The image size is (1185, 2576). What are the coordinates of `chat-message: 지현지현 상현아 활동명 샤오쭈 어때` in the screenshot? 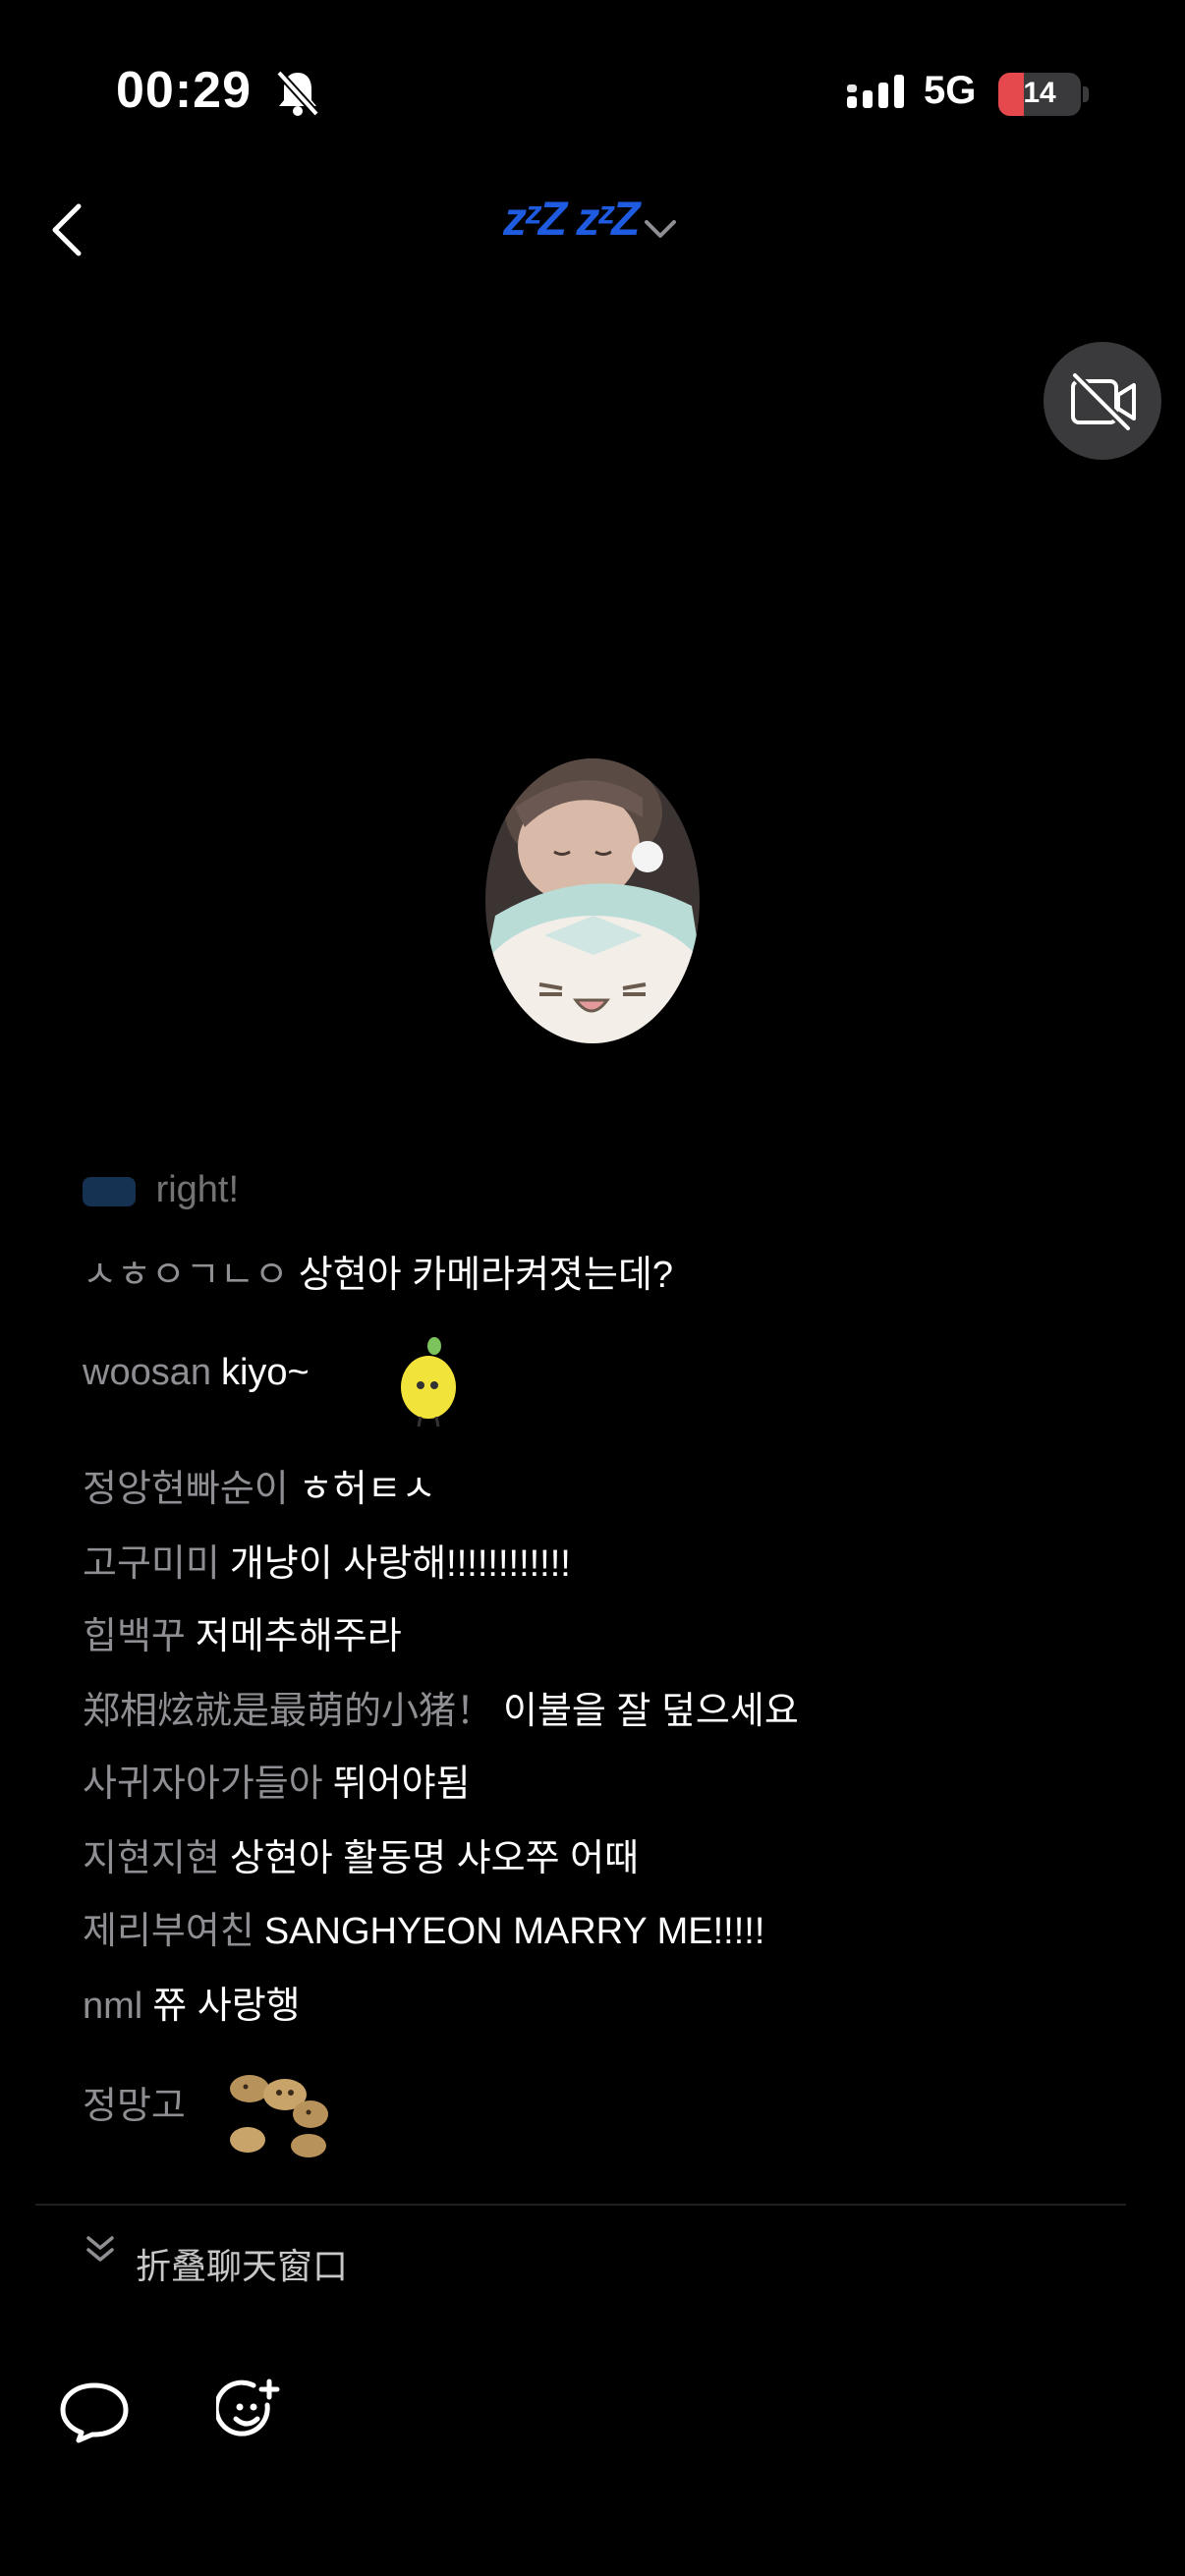 It's located at (361, 1854).